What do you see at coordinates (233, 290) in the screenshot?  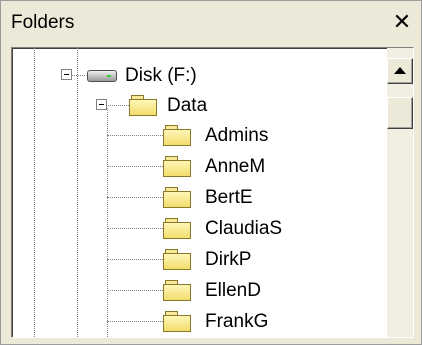 I see `tree-node-label: EllenD` at bounding box center [233, 290].